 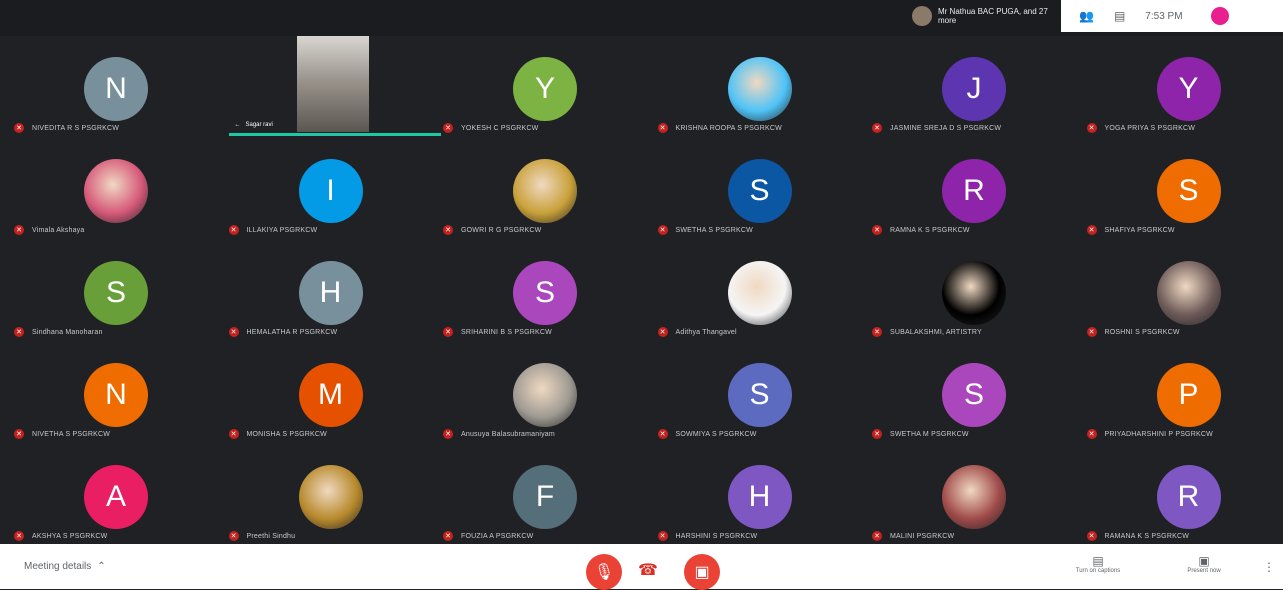 What do you see at coordinates (333, 84) in the screenshot?
I see `video-feed` at bounding box center [333, 84].